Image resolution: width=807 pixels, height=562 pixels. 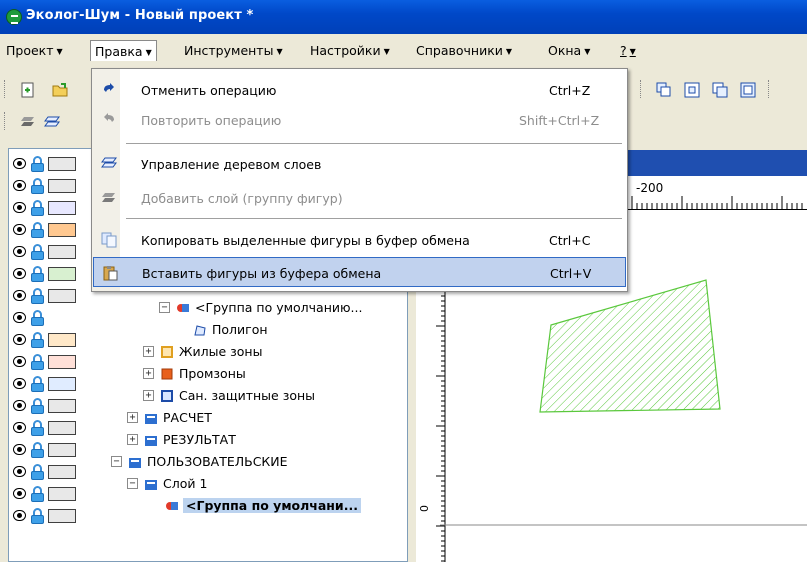 I want to click on menu-windows: Окна ▼, so click(x=569, y=50).